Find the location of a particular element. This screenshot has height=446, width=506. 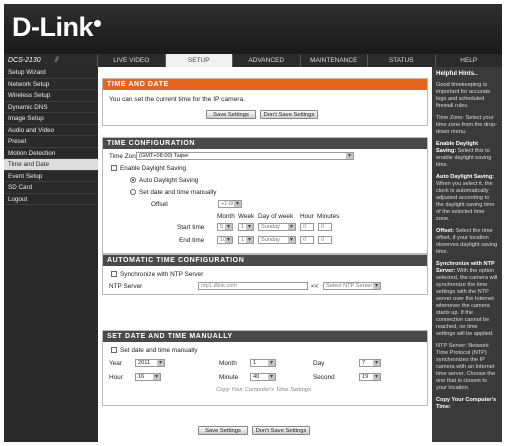

sidebar-item-time-and-date: Time and Date is located at coordinates (51, 165).